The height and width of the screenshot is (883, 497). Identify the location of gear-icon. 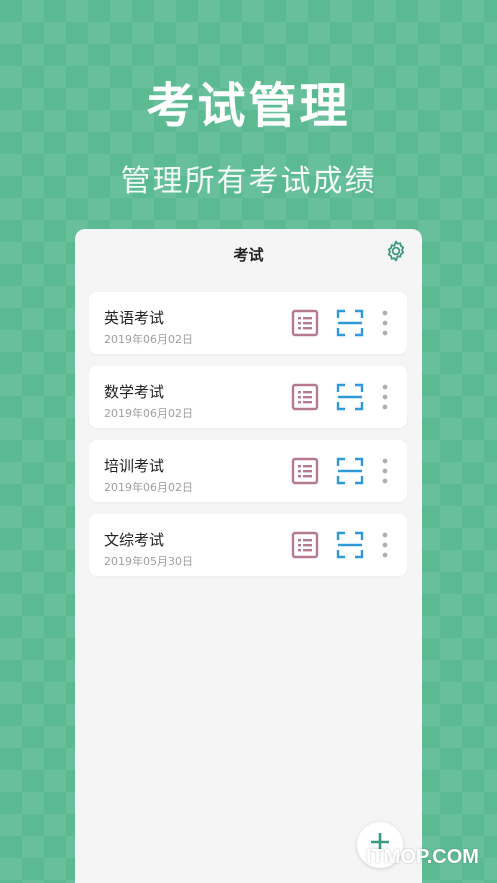
(396, 251).